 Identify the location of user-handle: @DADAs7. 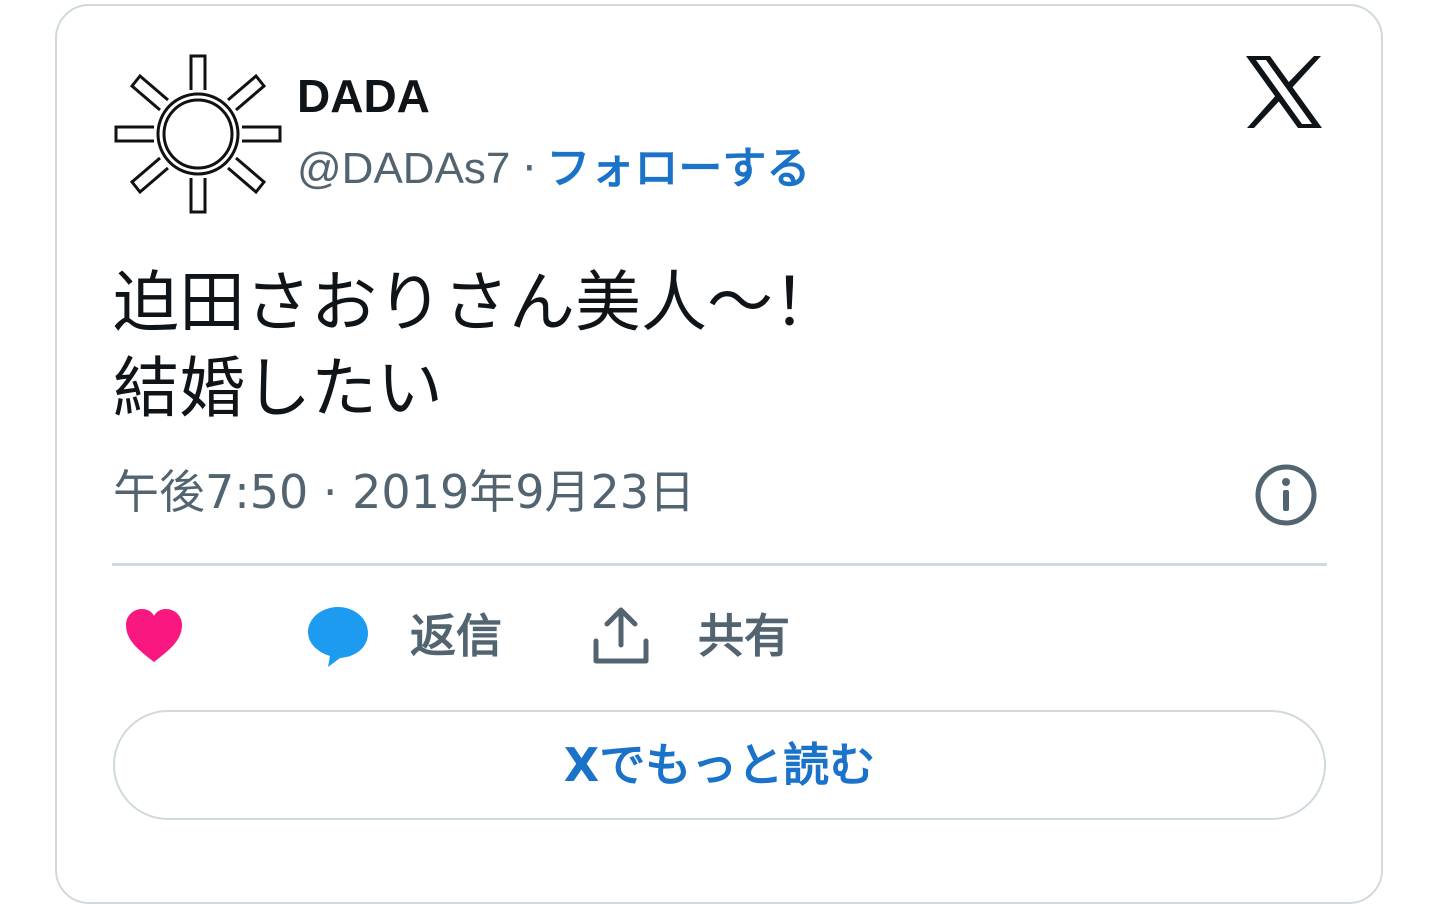
(403, 168).